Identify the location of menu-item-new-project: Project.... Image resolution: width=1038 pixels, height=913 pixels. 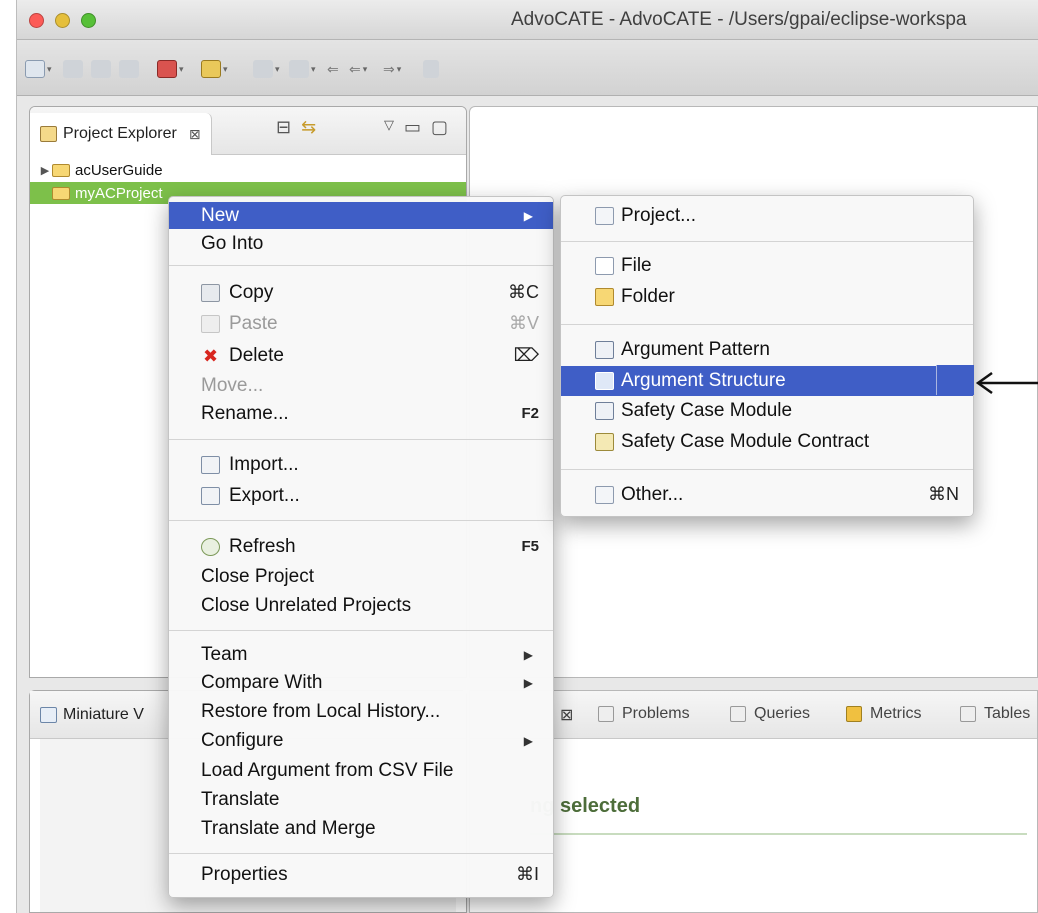
(767, 215).